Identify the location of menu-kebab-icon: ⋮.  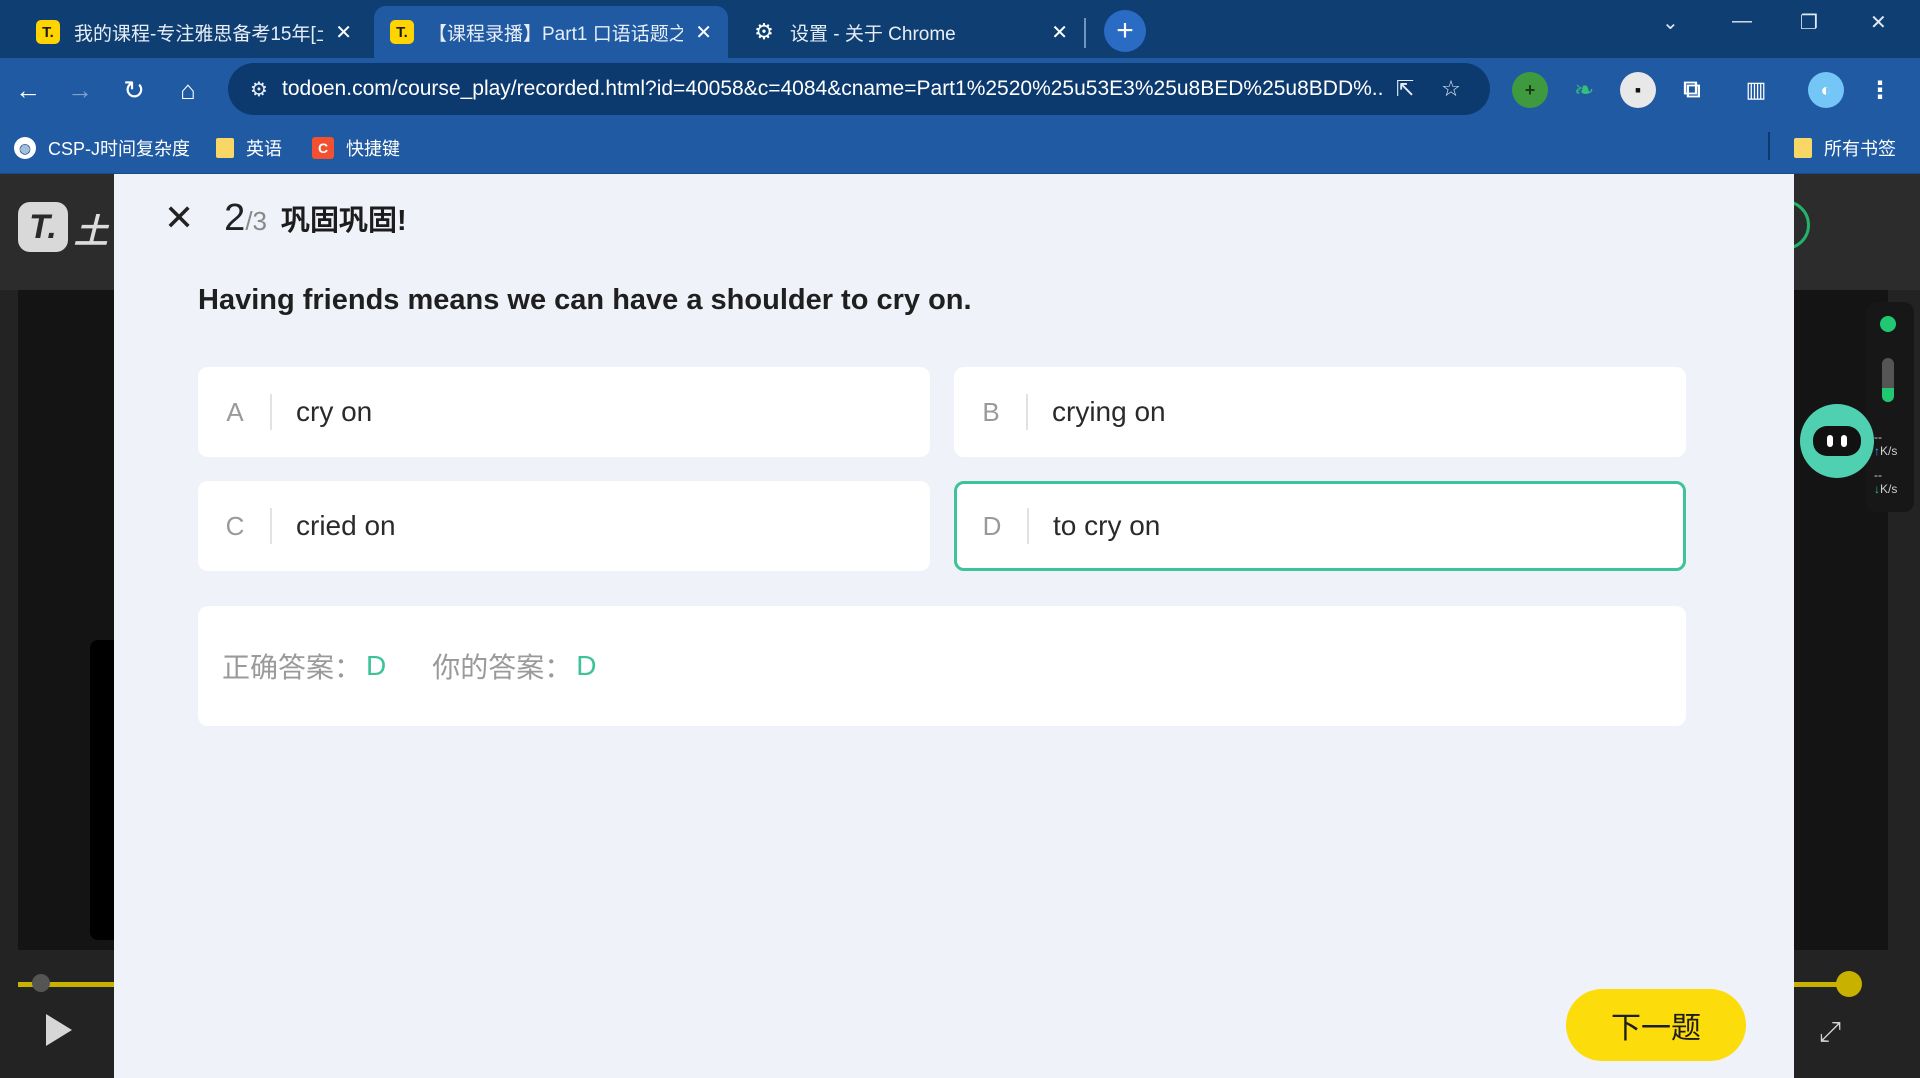
(1880, 90).